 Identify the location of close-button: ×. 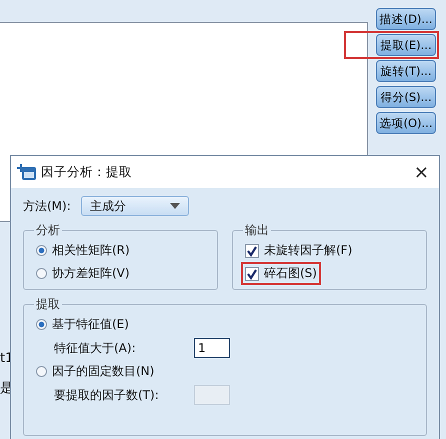
(421, 172).